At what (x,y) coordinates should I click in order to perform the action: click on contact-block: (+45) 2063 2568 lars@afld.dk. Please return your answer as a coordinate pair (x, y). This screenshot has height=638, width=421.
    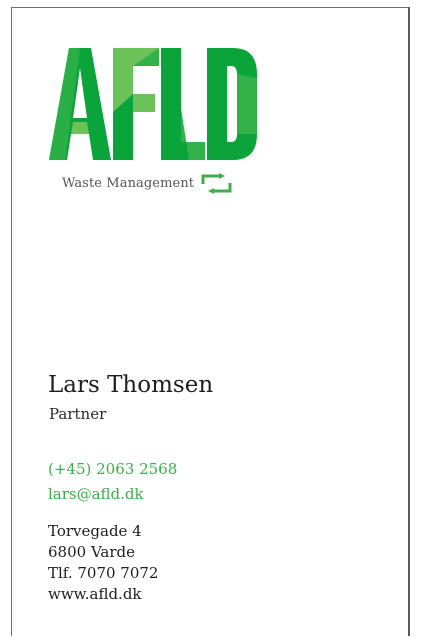
    Looking at the image, I should click on (112, 482).